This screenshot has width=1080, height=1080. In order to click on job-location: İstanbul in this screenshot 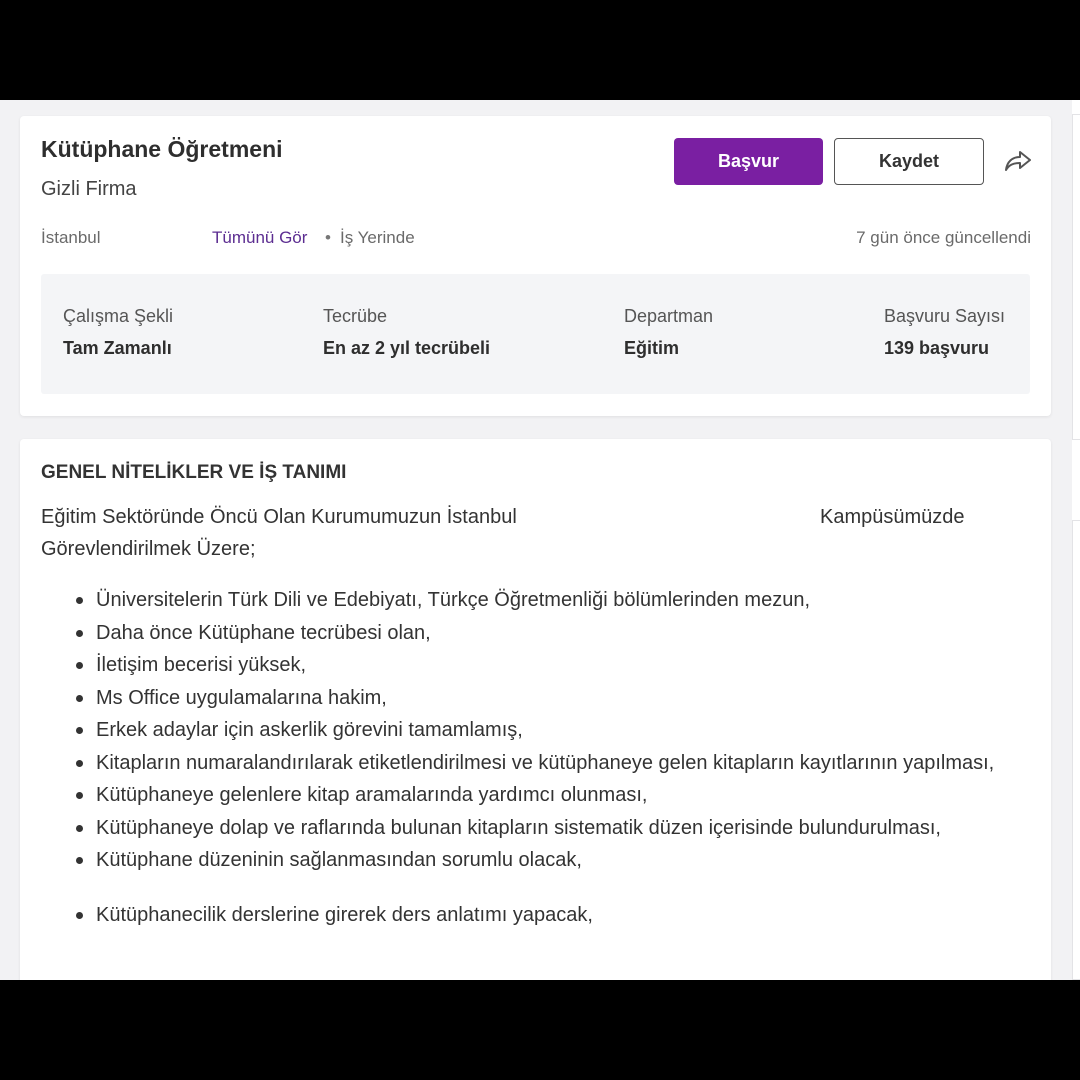, I will do `click(71, 237)`.